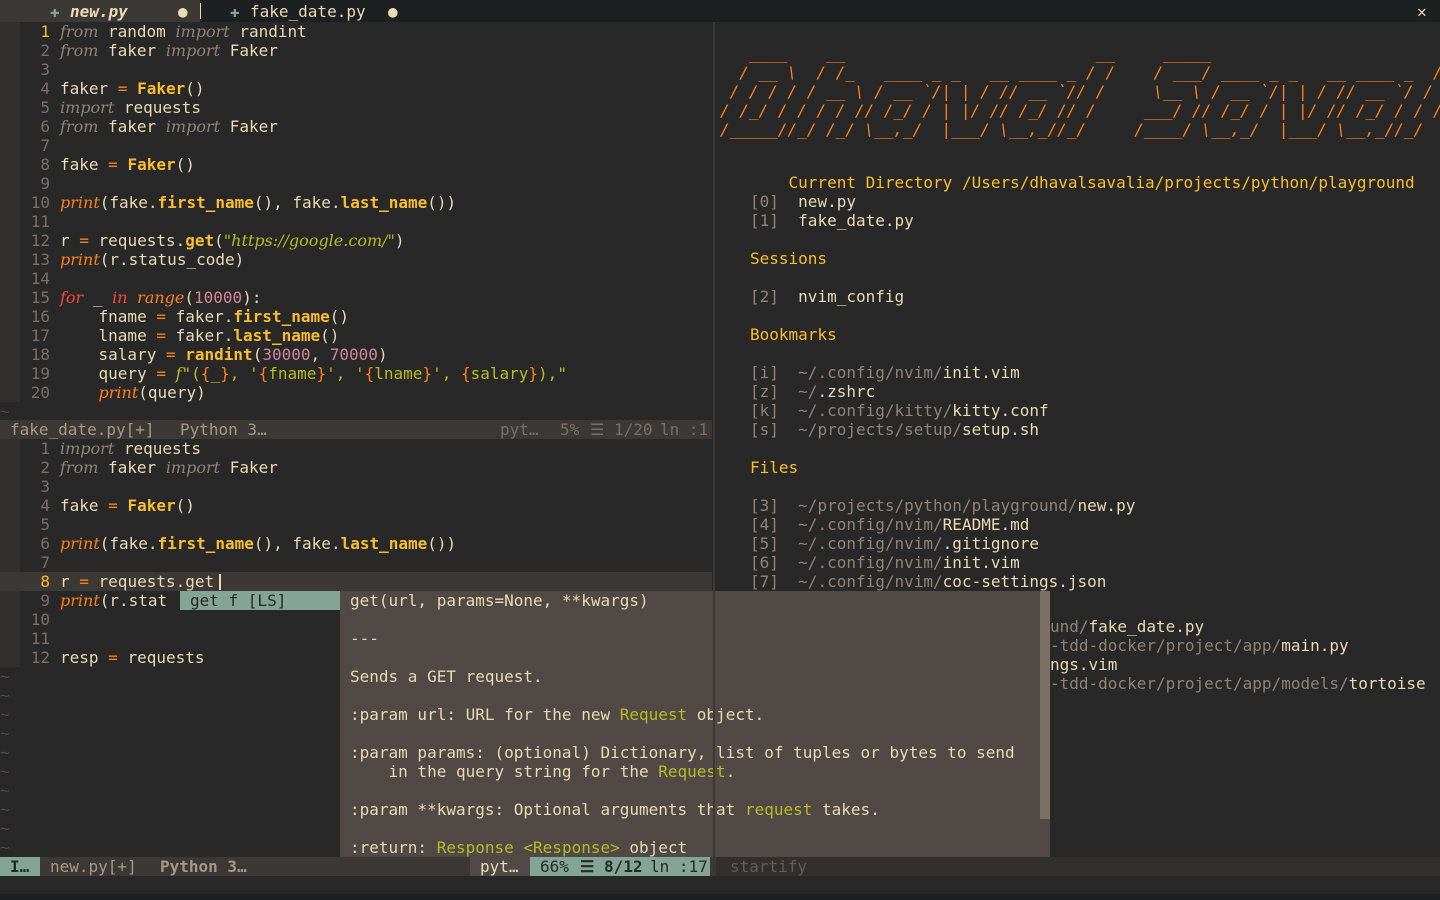  Describe the element at coordinates (942, 505) in the screenshot. I see `startify-entry: [3] ~/projects/python/playground/new.py` at that location.